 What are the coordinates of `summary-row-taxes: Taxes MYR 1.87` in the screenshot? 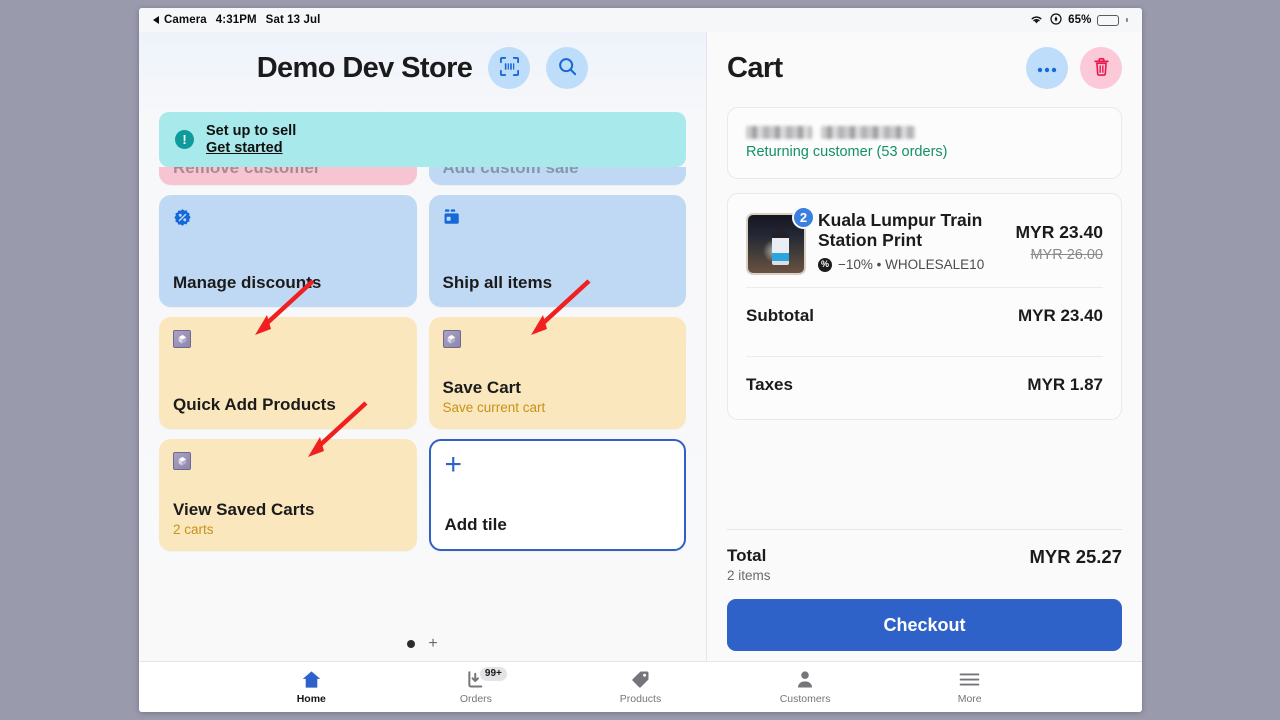 It's located at (924, 384).